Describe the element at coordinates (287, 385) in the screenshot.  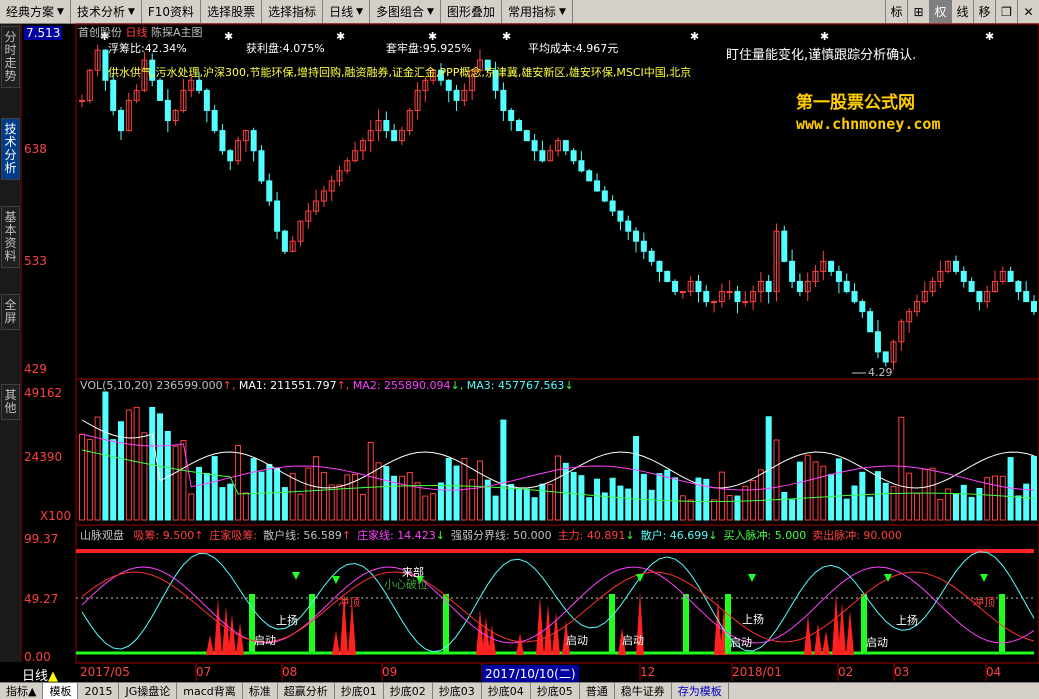
I see `vol-ma1: MA1: 211551.797` at that location.